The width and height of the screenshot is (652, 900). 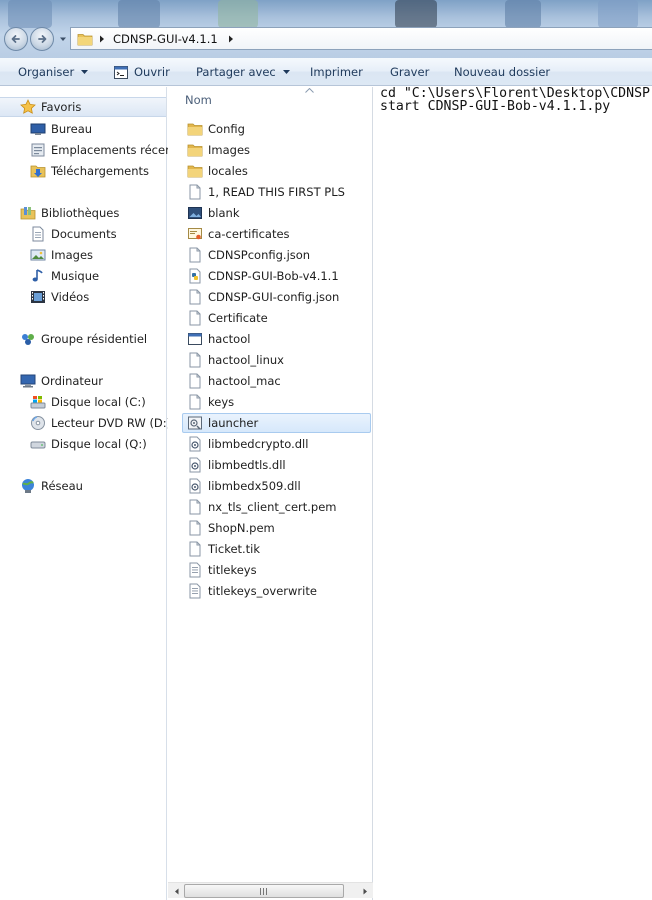 I want to click on file-row: CDNSPconfig.json, so click(x=276, y=255).